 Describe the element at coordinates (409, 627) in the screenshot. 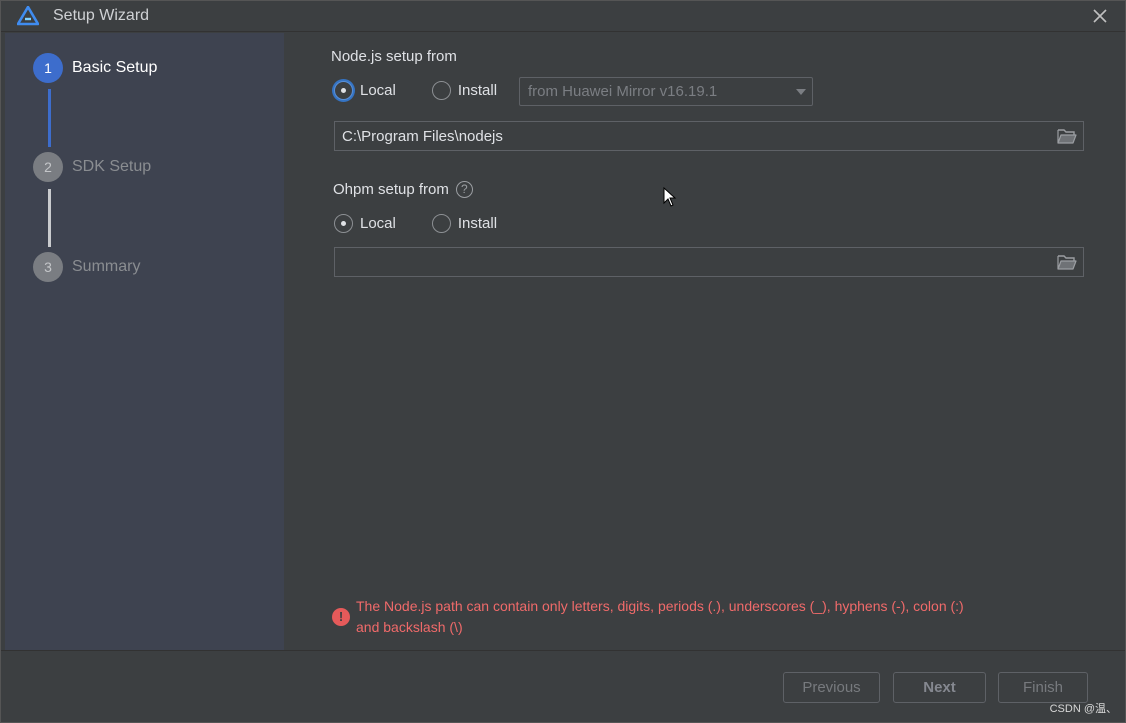

I see `error-line-2: and backslash (\)` at that location.